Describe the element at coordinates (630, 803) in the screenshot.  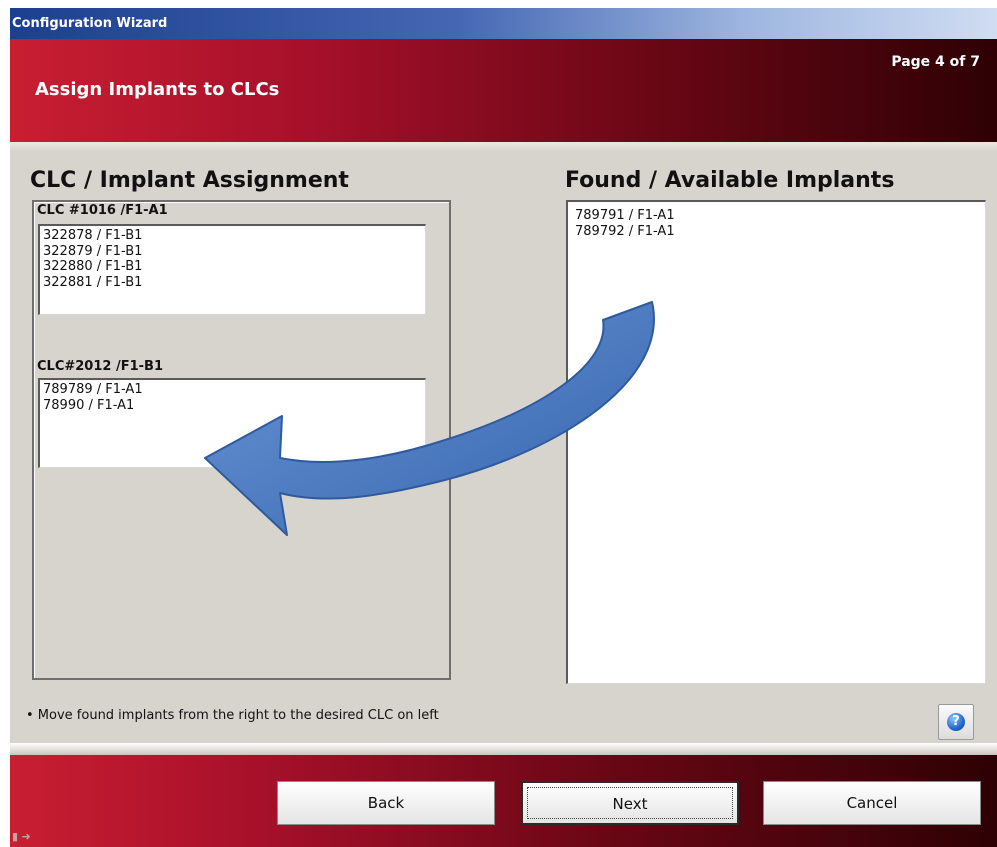
I see `next-button: Next` at that location.